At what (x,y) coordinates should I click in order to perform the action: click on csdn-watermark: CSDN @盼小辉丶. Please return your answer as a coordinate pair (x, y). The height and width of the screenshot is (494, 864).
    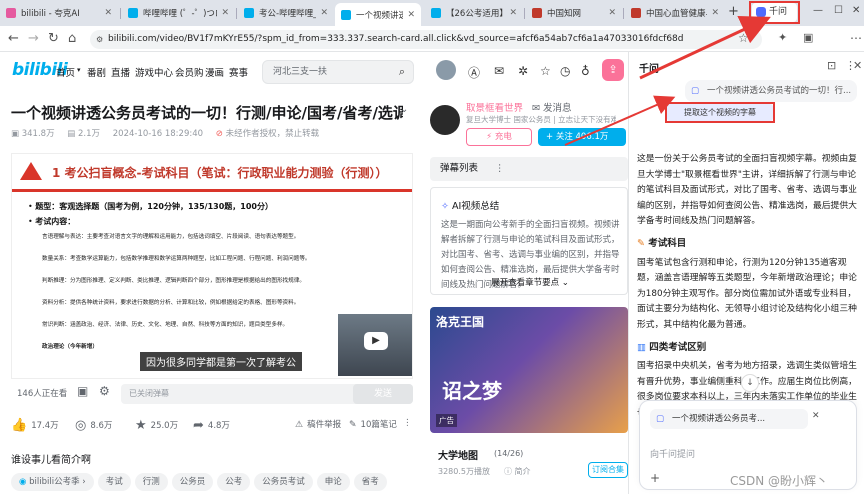
    Looking at the image, I should click on (779, 481).